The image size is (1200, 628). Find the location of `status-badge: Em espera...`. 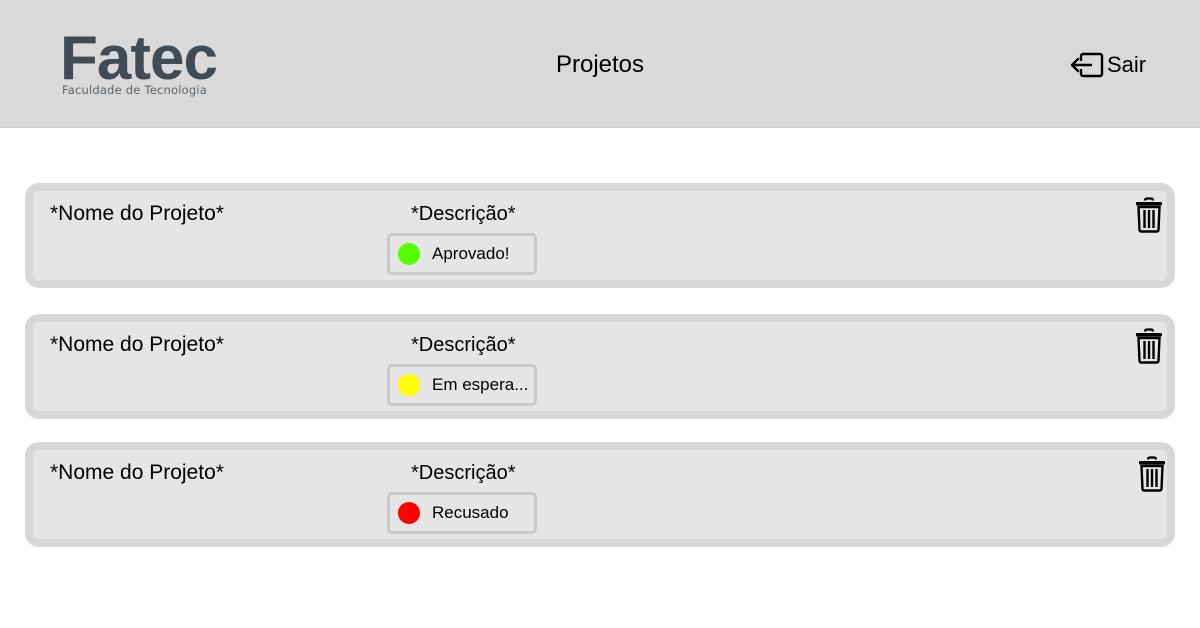

status-badge: Em espera... is located at coordinates (462, 385).